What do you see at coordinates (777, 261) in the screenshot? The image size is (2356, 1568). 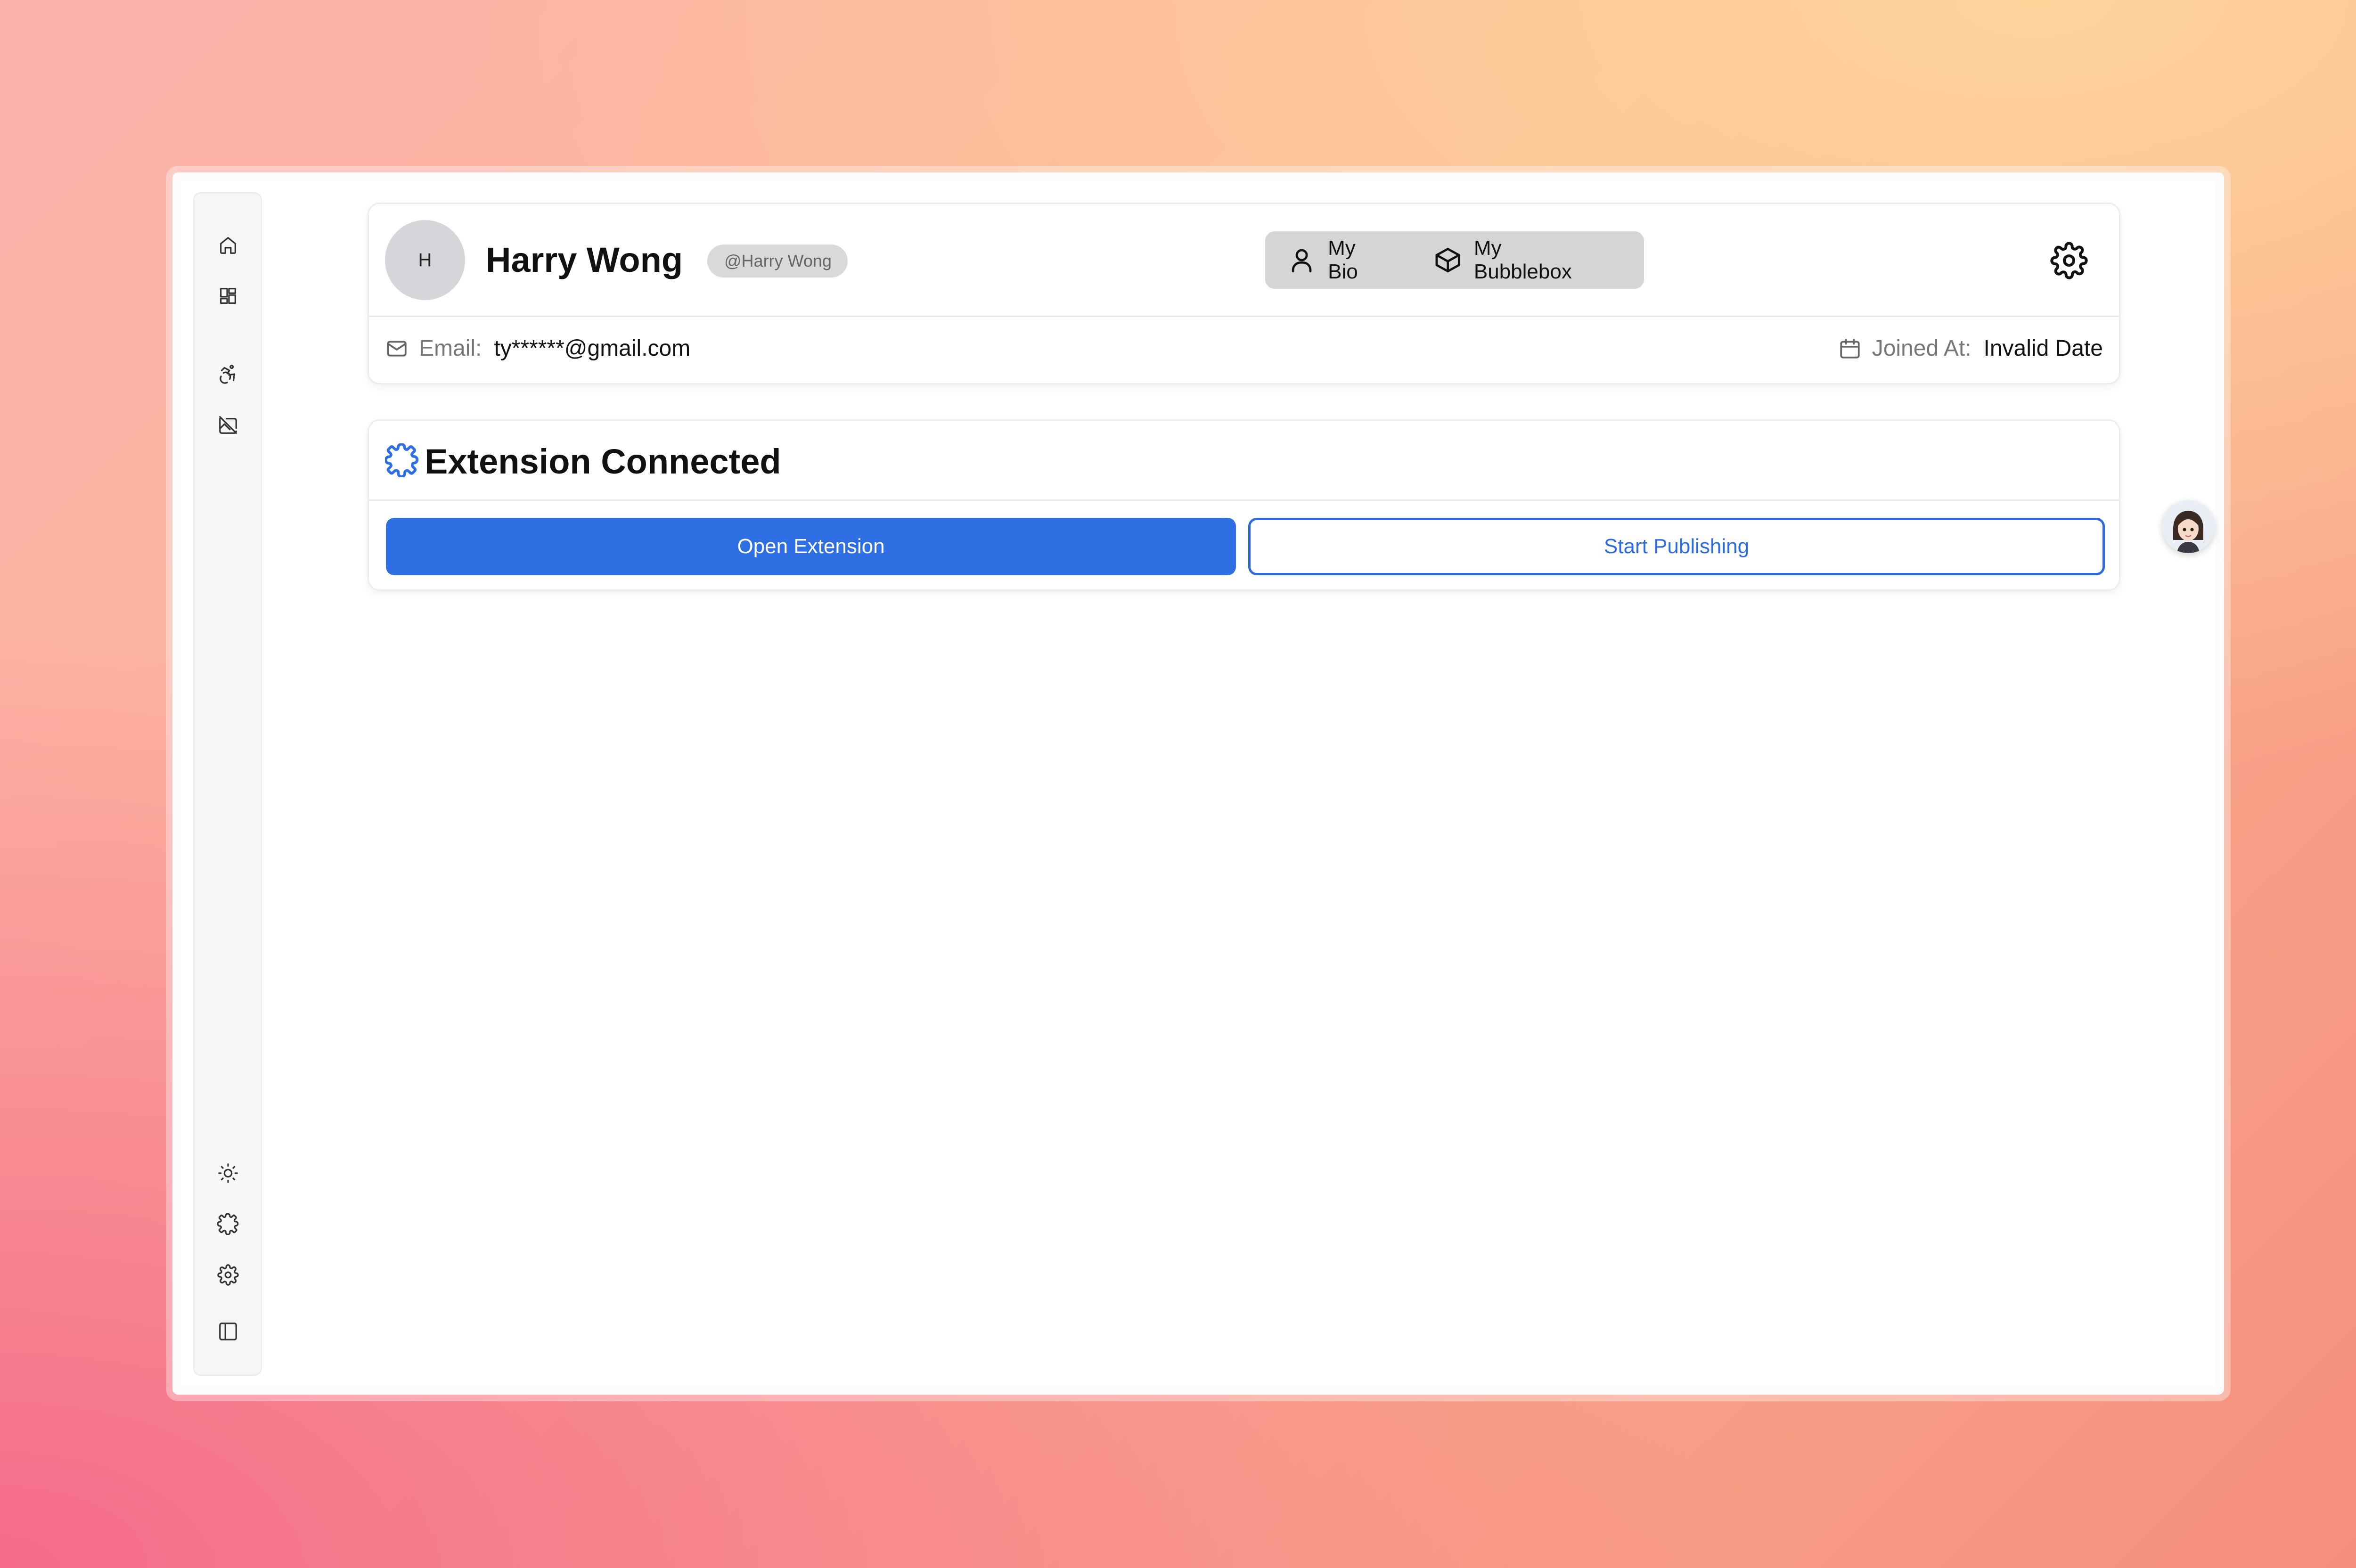 I see `username-badge: @Harry Wong` at bounding box center [777, 261].